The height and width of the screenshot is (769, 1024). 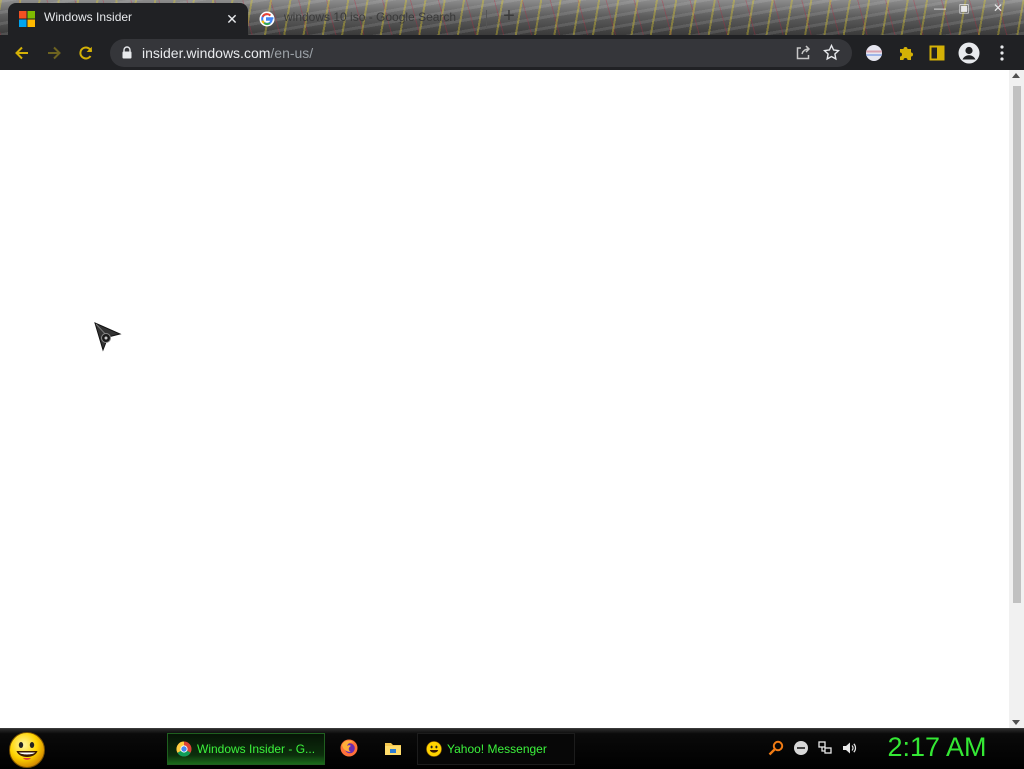 What do you see at coordinates (801, 748) in the screenshot?
I see `minus-circle-icon` at bounding box center [801, 748].